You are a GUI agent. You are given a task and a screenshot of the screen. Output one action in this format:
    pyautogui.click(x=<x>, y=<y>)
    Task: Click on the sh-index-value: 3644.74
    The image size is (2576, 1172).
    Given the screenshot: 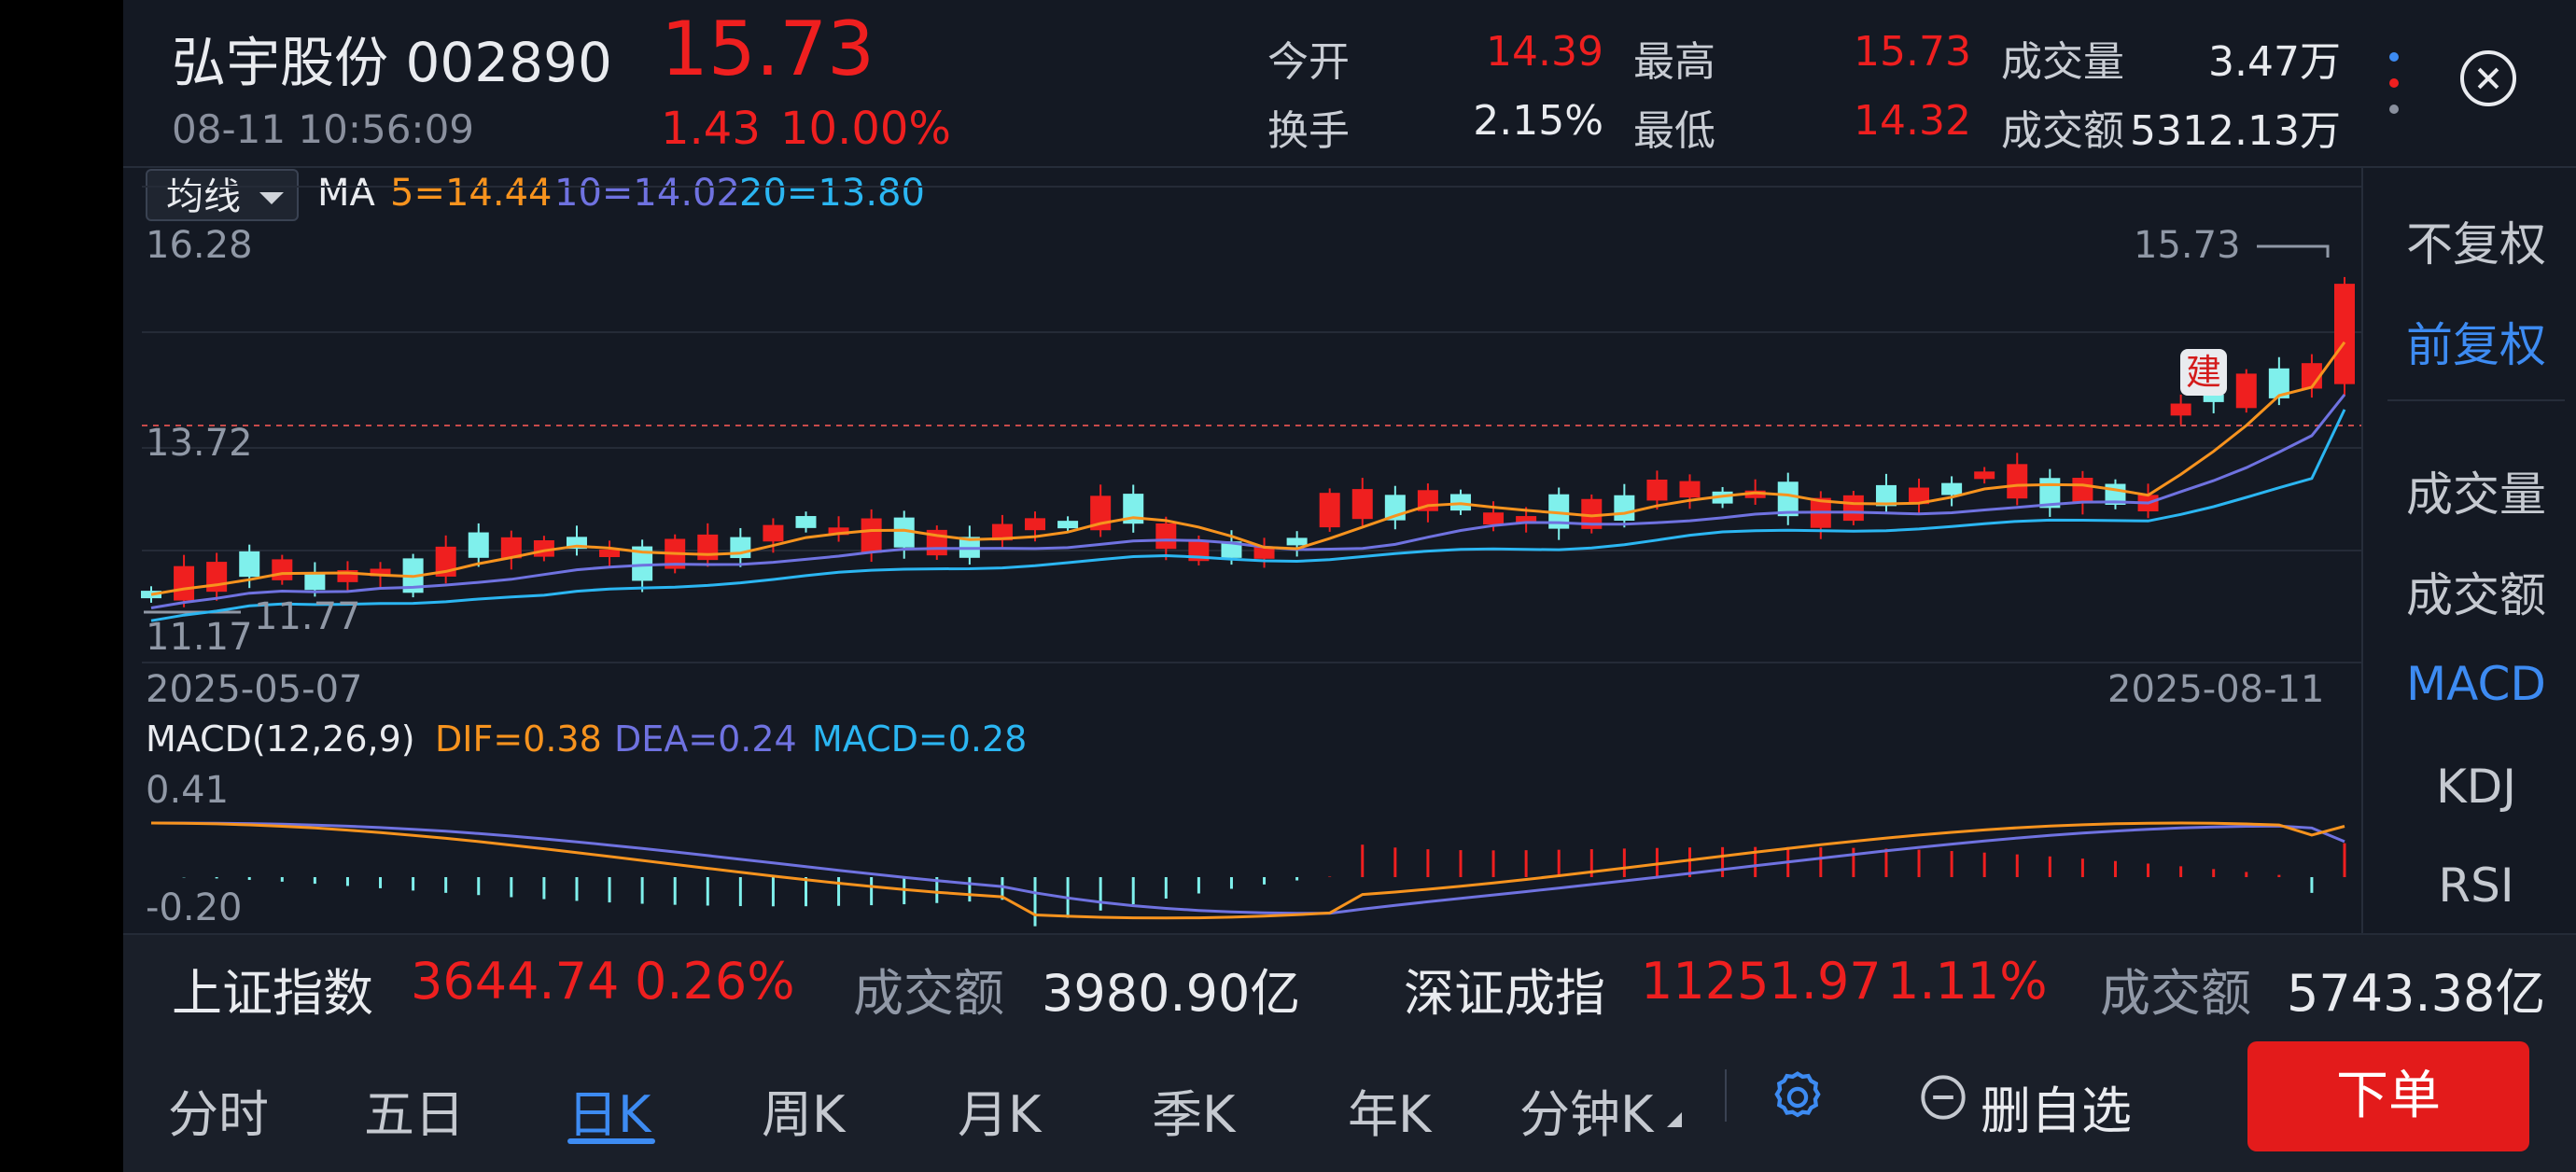 What is the action you would take?
    pyautogui.click(x=515, y=981)
    